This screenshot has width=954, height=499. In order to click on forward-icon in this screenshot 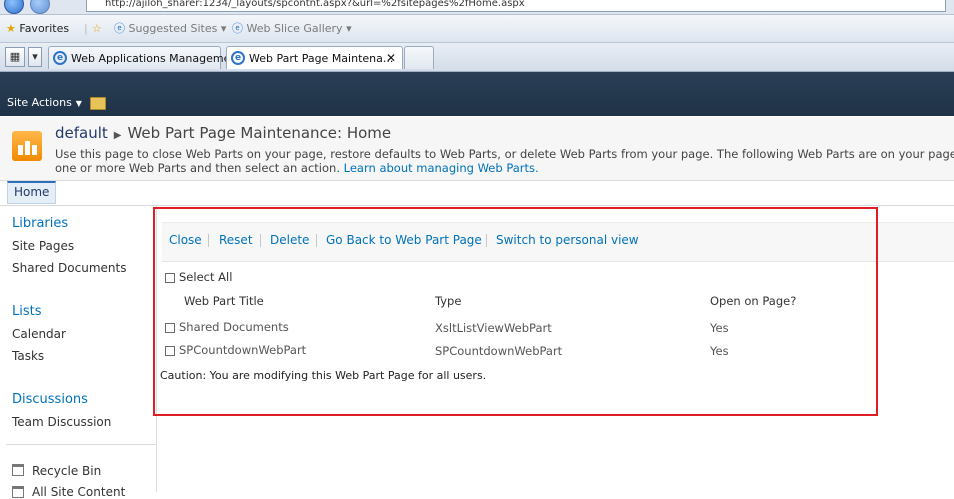, I will do `click(40, 7)`.